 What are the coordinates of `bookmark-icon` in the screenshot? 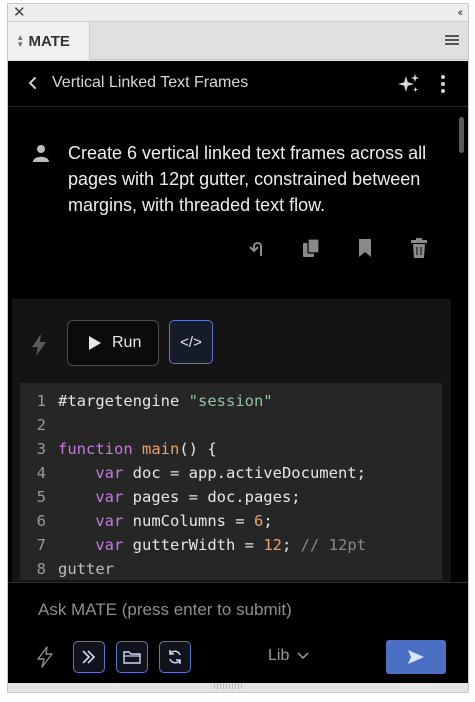 It's located at (365, 248).